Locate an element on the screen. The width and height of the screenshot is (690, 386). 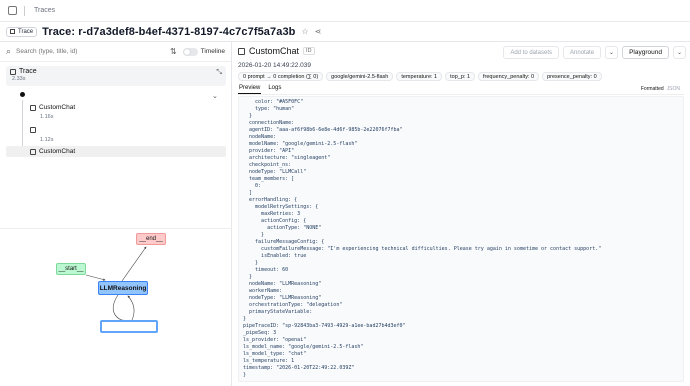
json-line: orchestrationType: "delegation" is located at coordinates (293, 305).